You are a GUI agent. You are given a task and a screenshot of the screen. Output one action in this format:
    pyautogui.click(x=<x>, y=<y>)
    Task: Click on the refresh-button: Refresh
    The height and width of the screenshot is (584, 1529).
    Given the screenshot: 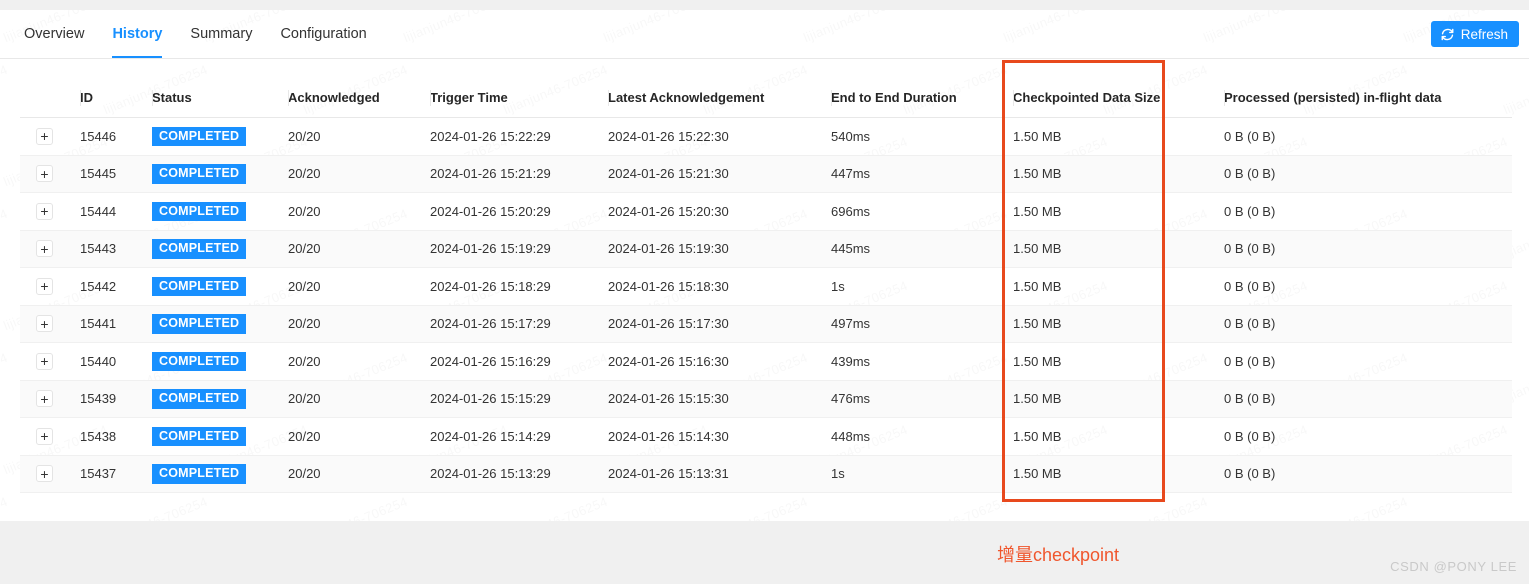 What is the action you would take?
    pyautogui.click(x=1474, y=34)
    